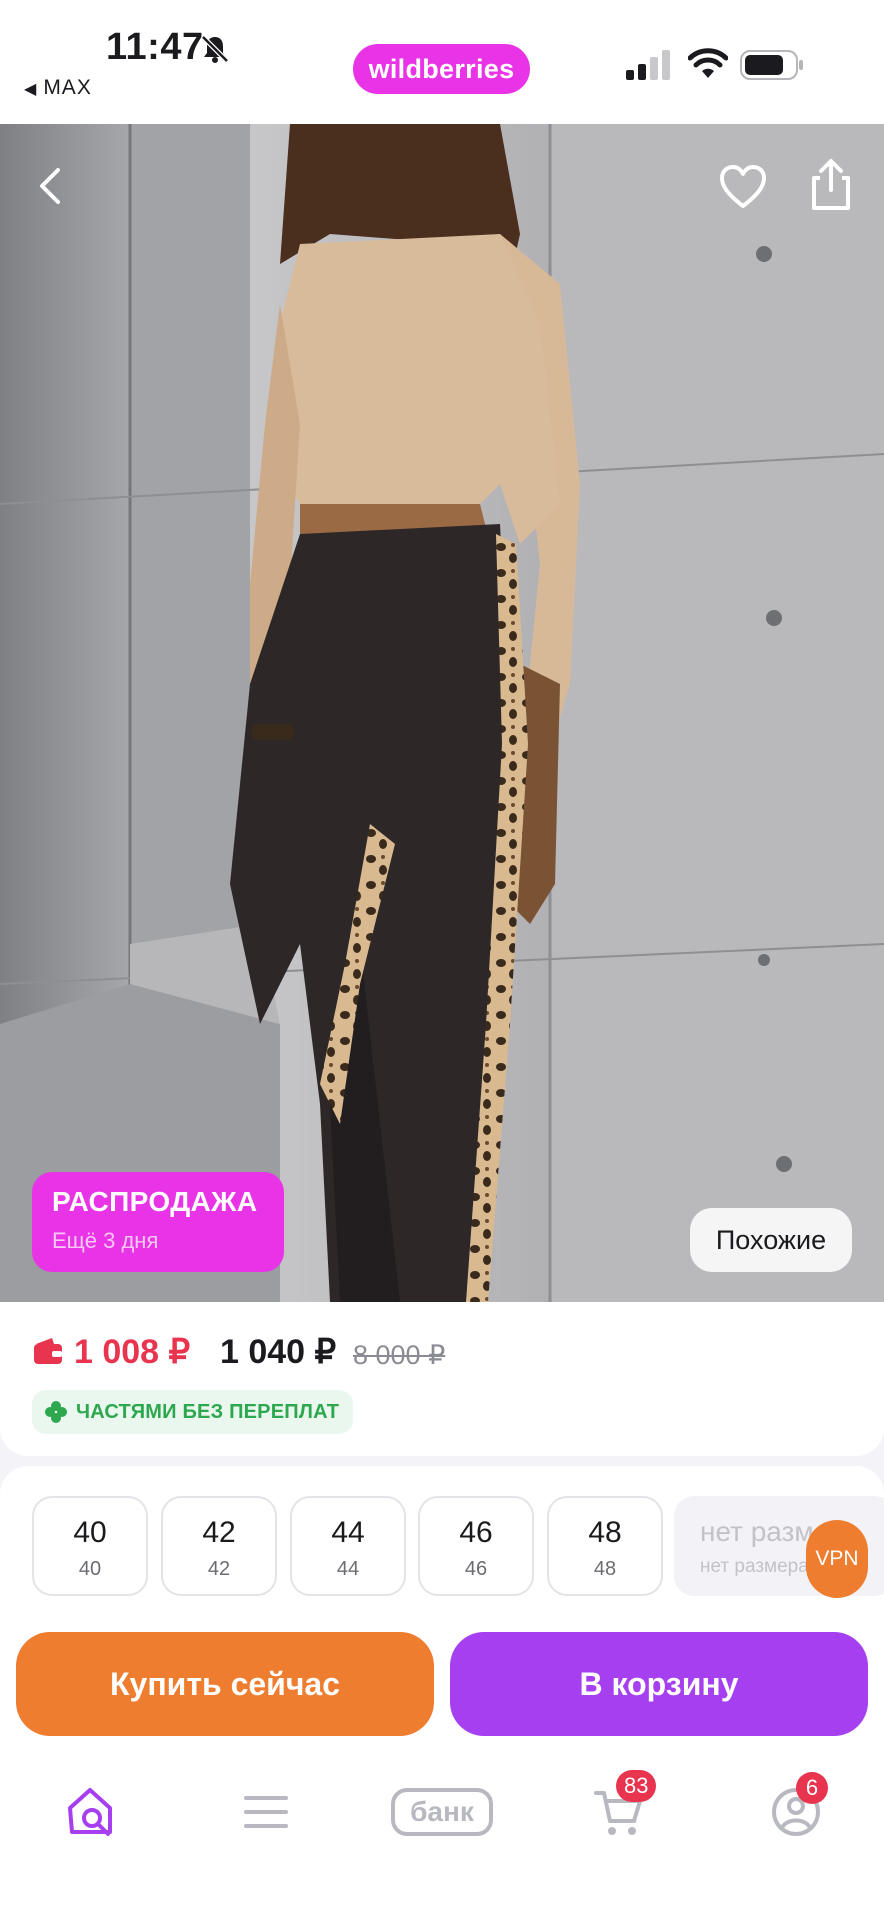 This screenshot has width=884, height=1920. What do you see at coordinates (618, 1811) in the screenshot?
I see `tab-cart: 83` at bounding box center [618, 1811].